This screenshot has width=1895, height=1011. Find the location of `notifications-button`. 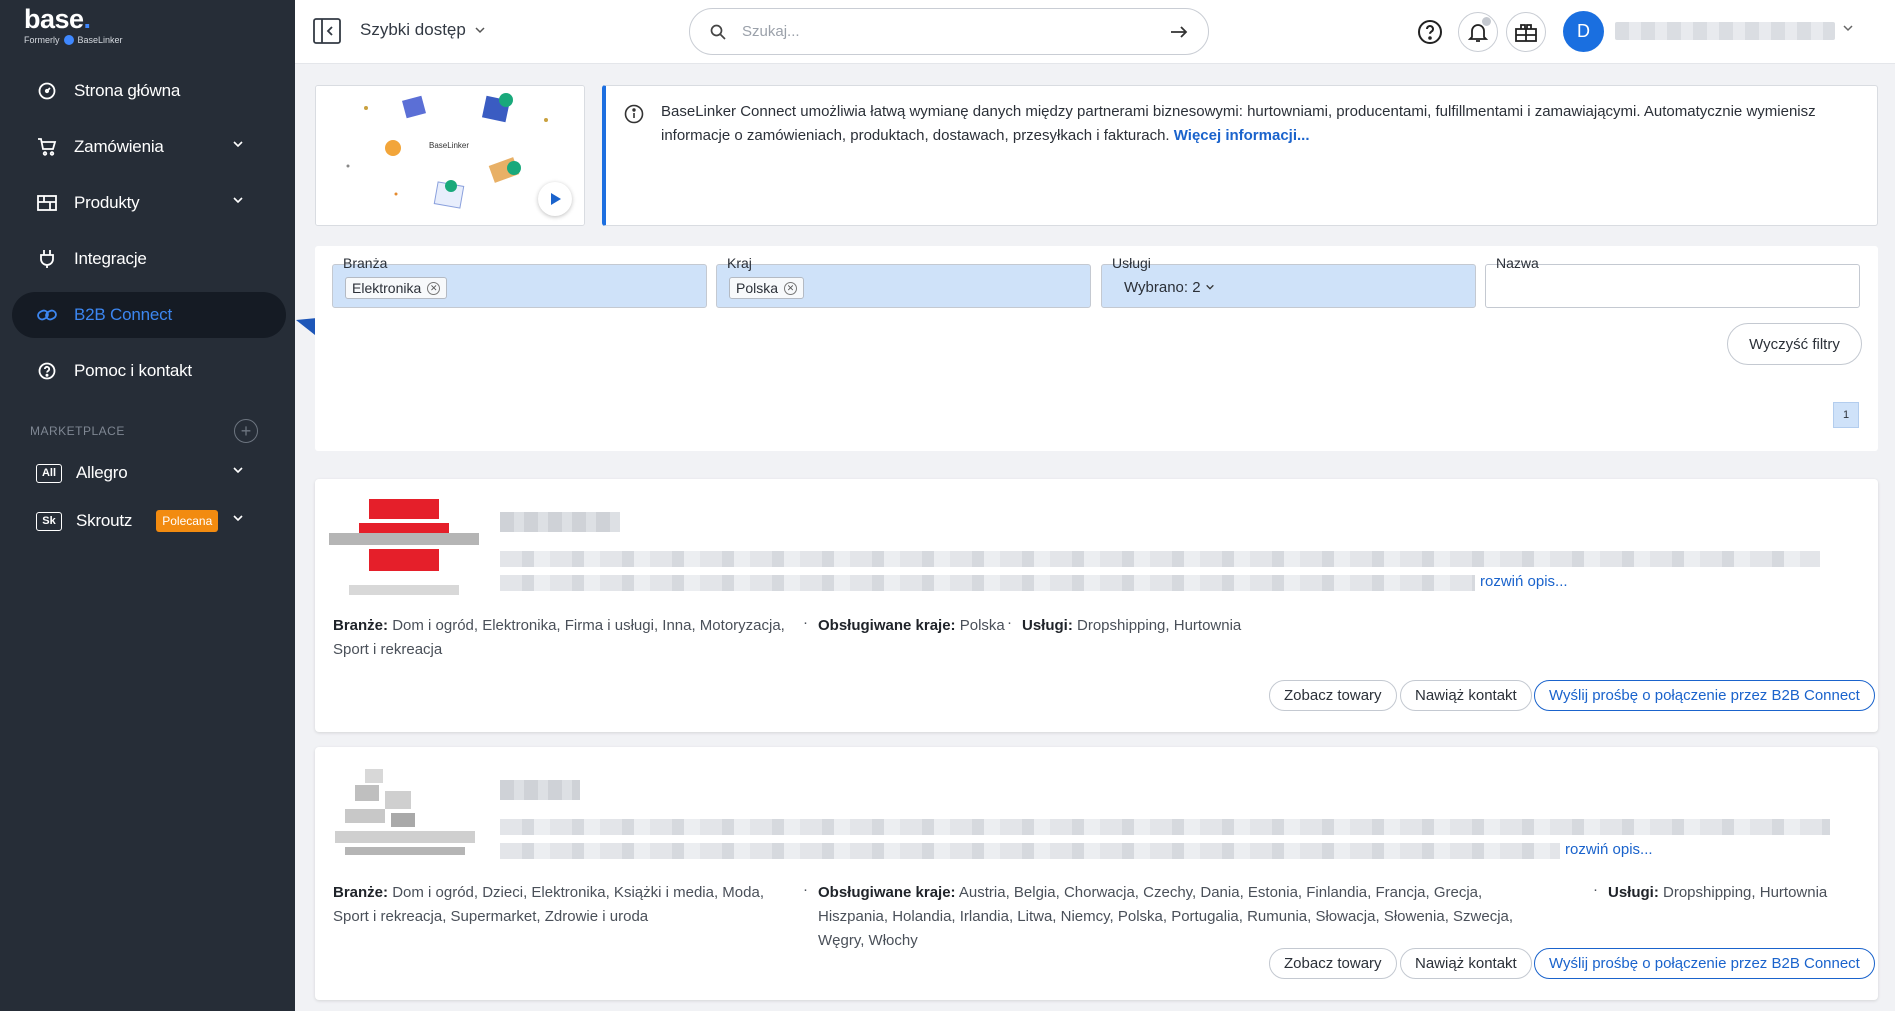

notifications-button is located at coordinates (1478, 32).